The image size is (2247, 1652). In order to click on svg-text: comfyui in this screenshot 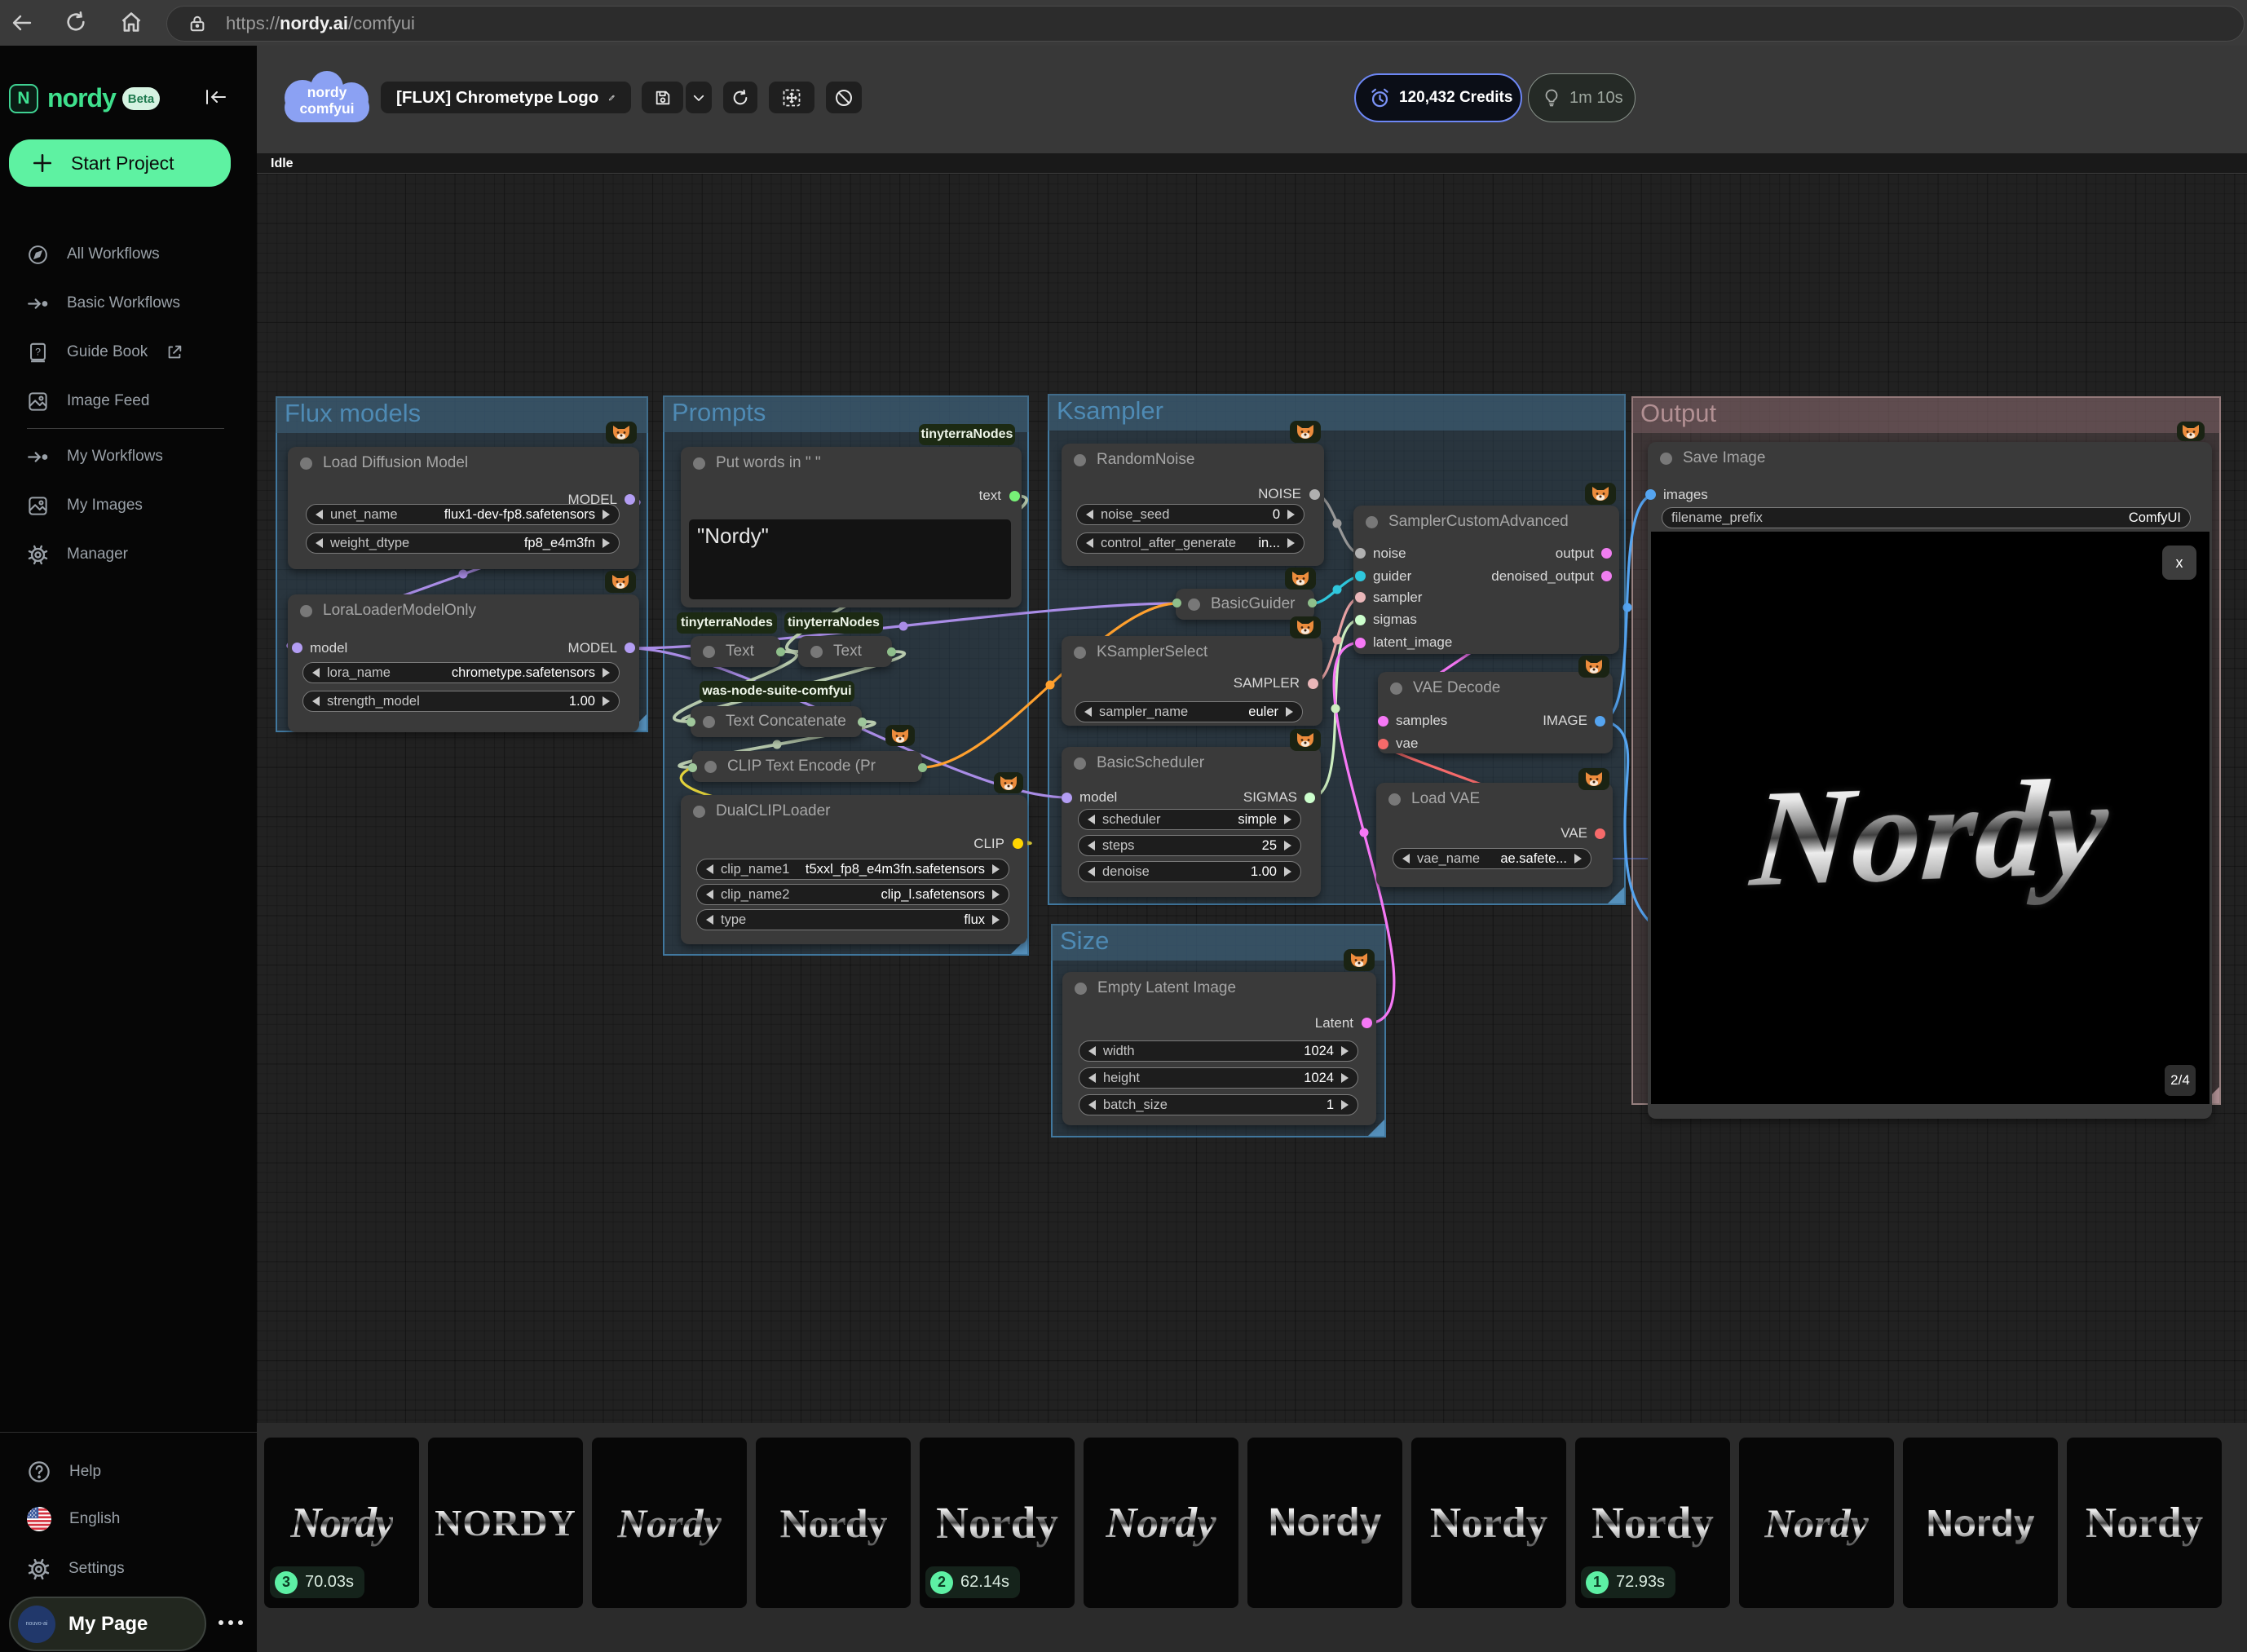, I will do `click(326, 109)`.